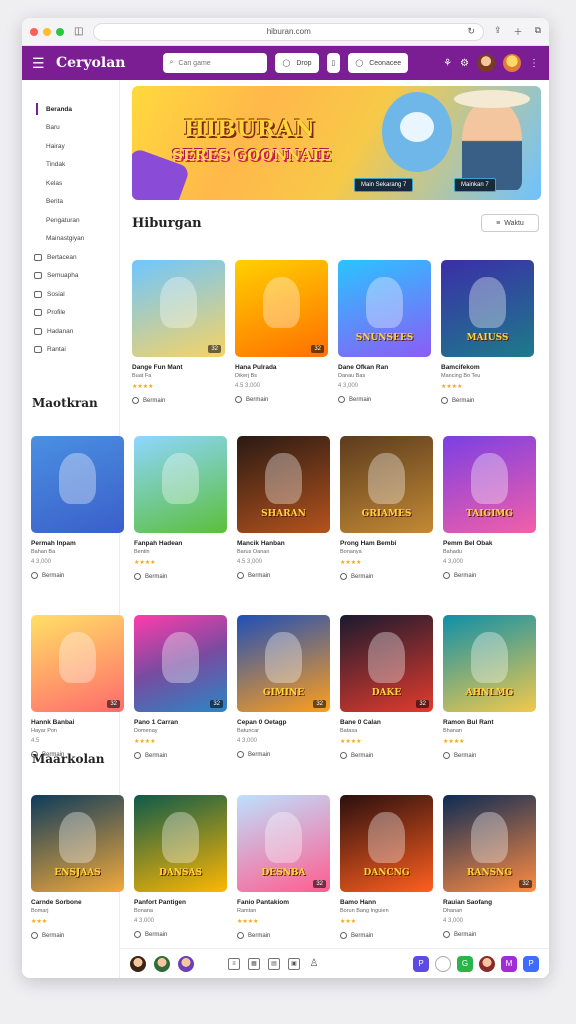  Describe the element at coordinates (283, 722) in the screenshot. I see `game-title: Cepan 0 Oetagp` at that location.